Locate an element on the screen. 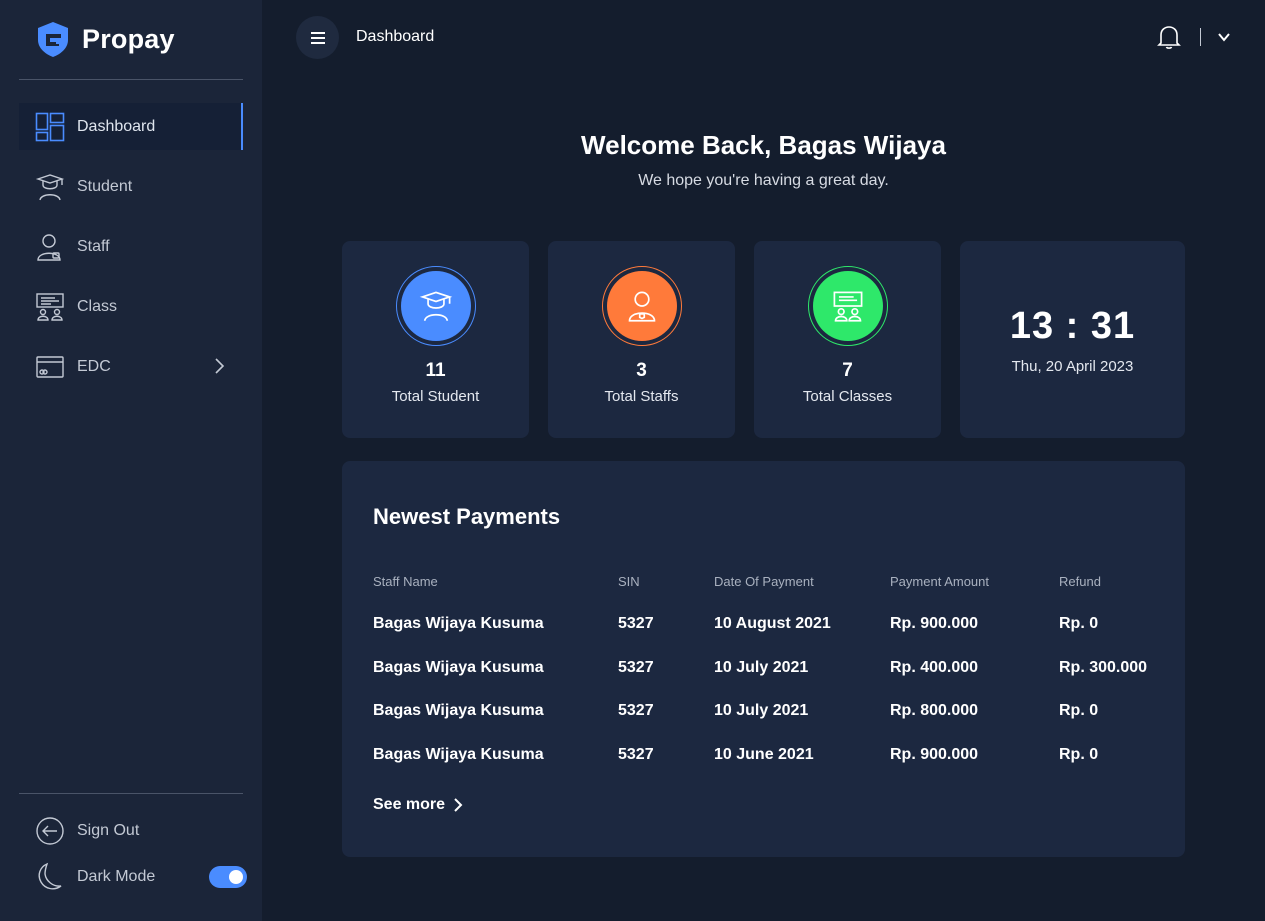  column-header-date: Date Of Payment is located at coordinates (764, 581).